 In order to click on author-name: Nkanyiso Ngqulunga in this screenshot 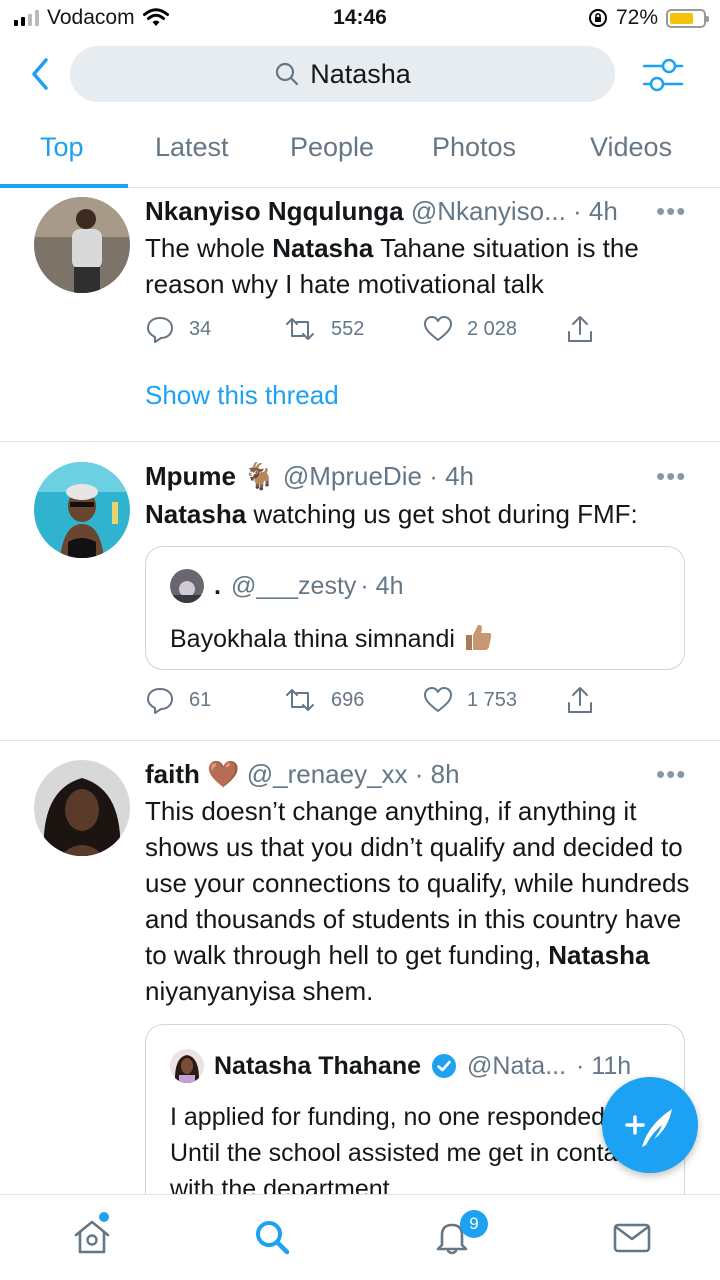, I will do `click(274, 211)`.